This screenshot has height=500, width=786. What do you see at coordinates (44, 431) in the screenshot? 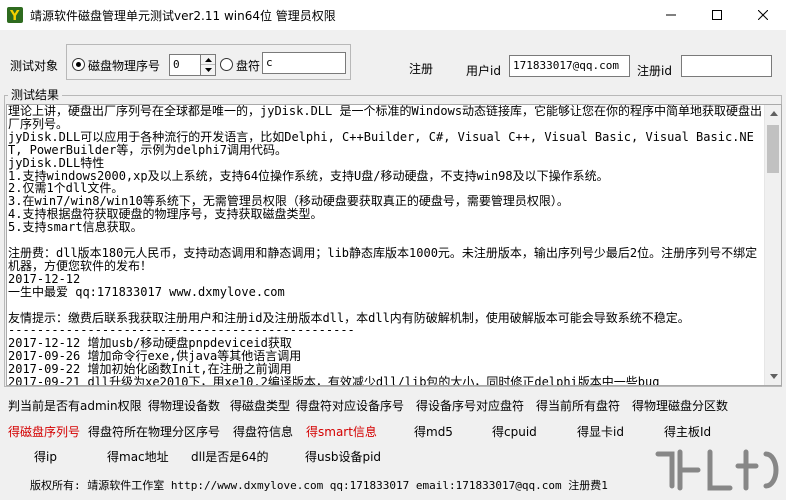
I see `fn-disk-serial: 得磁盘序列号` at bounding box center [44, 431].